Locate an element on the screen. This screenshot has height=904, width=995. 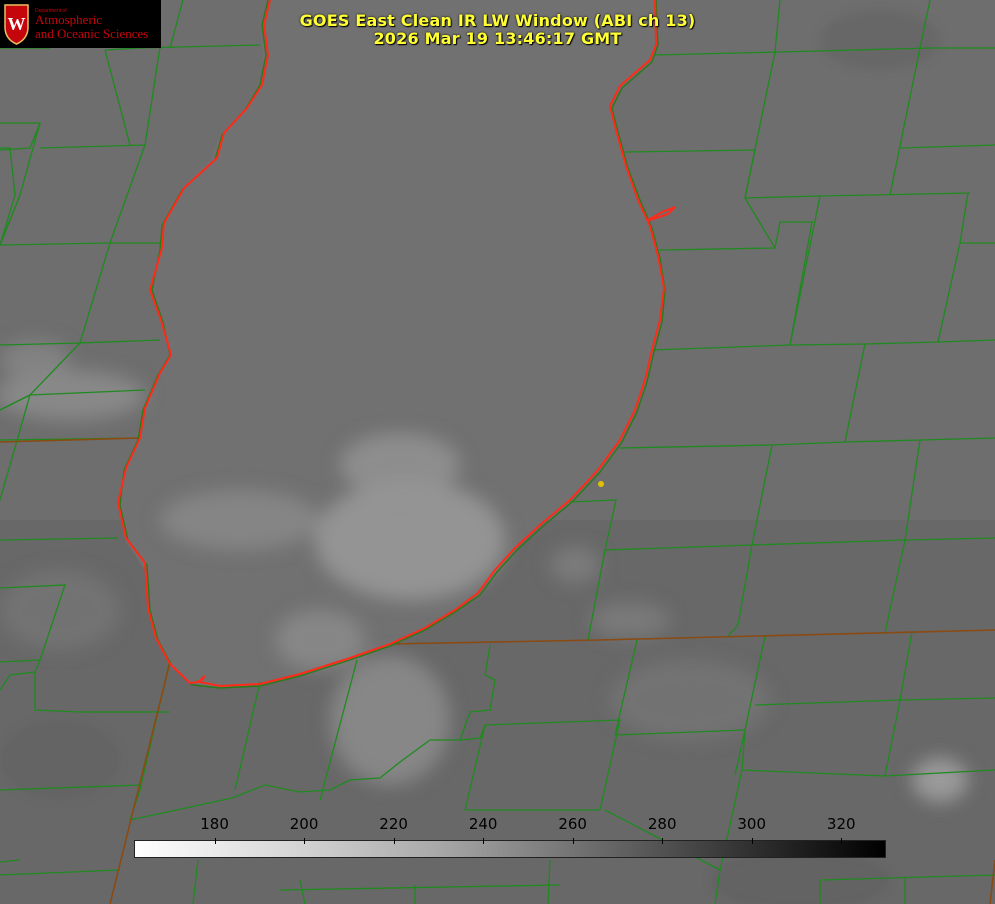
colorbar-tick-label: 260 is located at coordinates (572, 824).